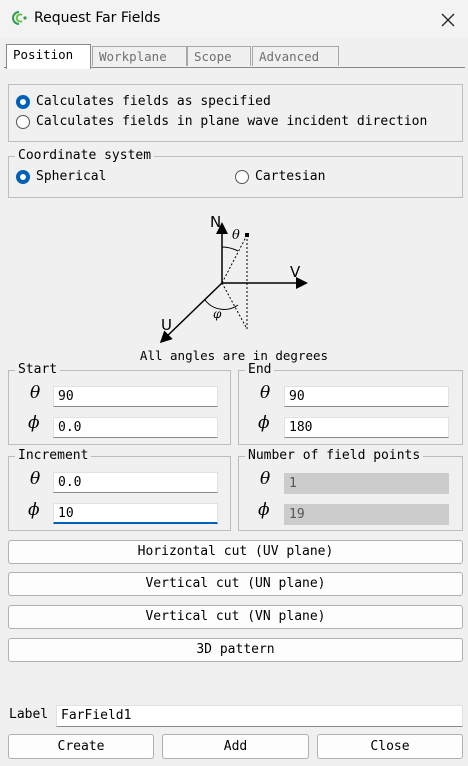 The width and height of the screenshot is (468, 766). I want to click on angles-note: All angles are in degrees, so click(234, 355).